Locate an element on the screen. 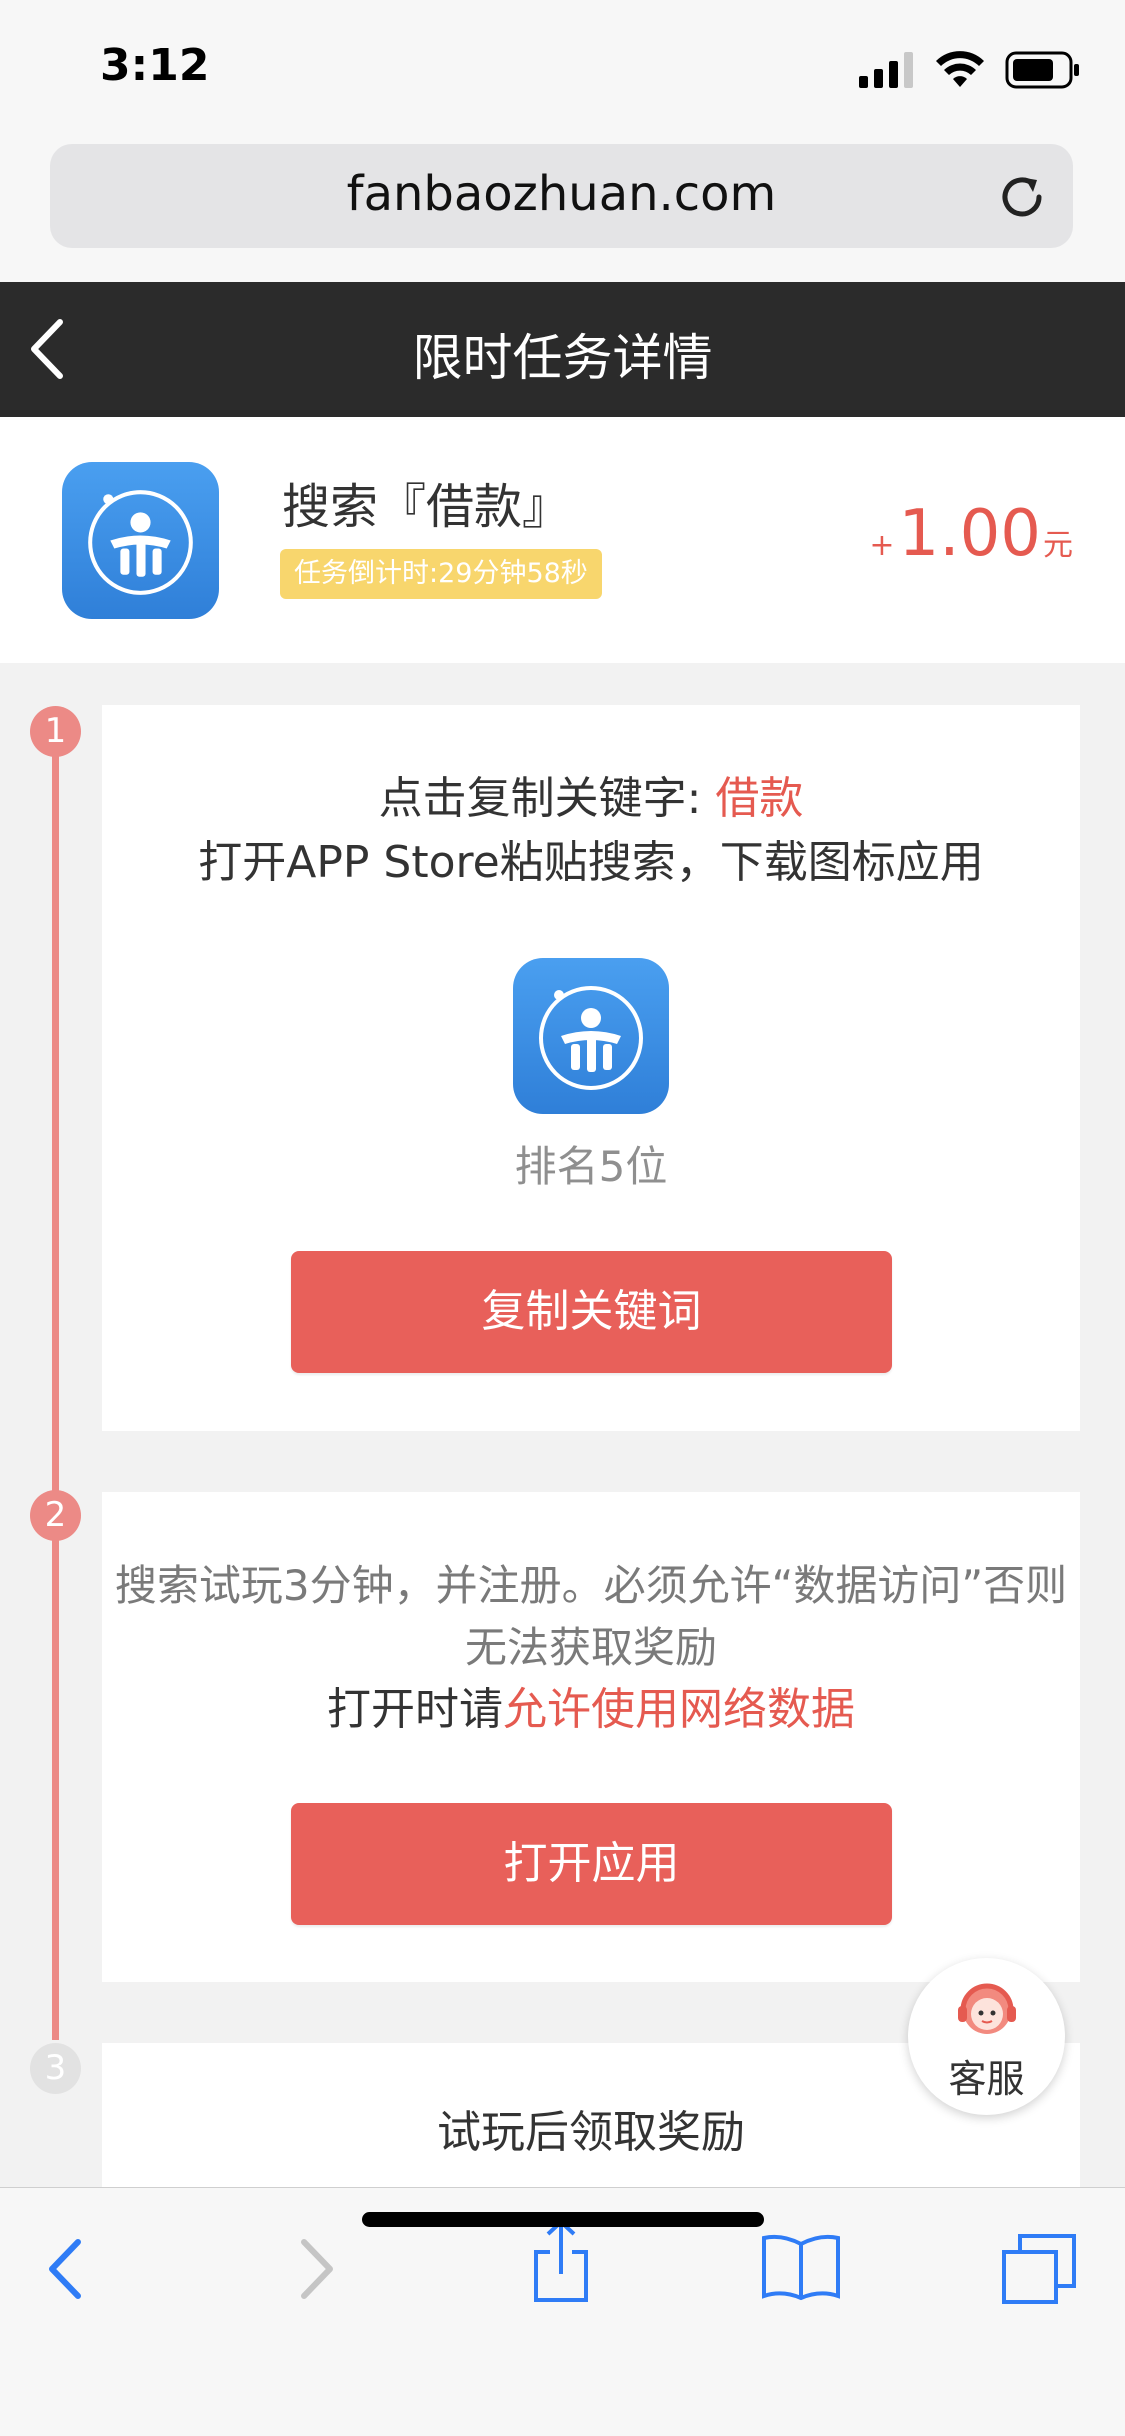  tabs-icon is located at coordinates (1039, 2269).